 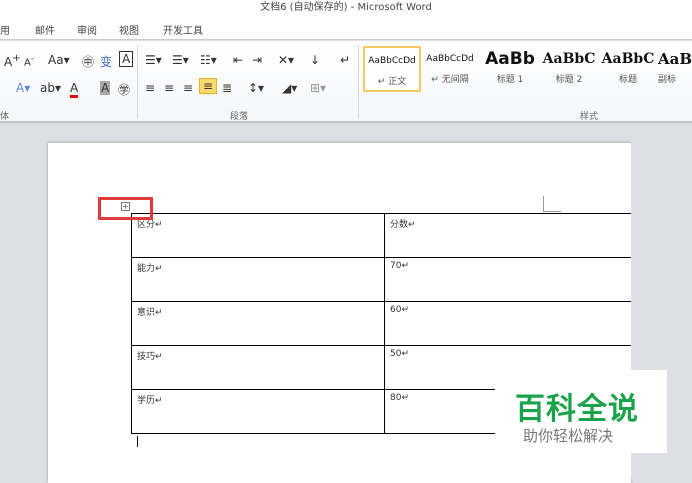 What do you see at coordinates (256, 88) in the screenshot?
I see `line-spacing-icon: ↕▾` at bounding box center [256, 88].